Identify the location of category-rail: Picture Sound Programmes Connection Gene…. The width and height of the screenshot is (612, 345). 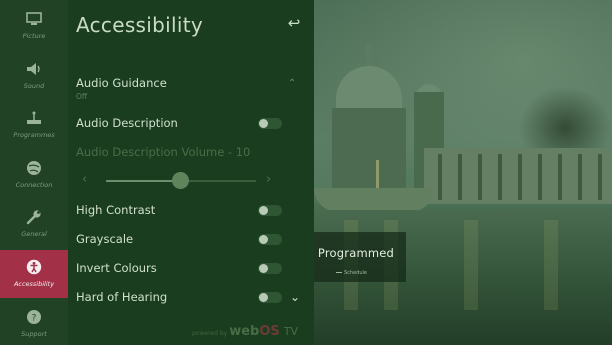
(34, 172).